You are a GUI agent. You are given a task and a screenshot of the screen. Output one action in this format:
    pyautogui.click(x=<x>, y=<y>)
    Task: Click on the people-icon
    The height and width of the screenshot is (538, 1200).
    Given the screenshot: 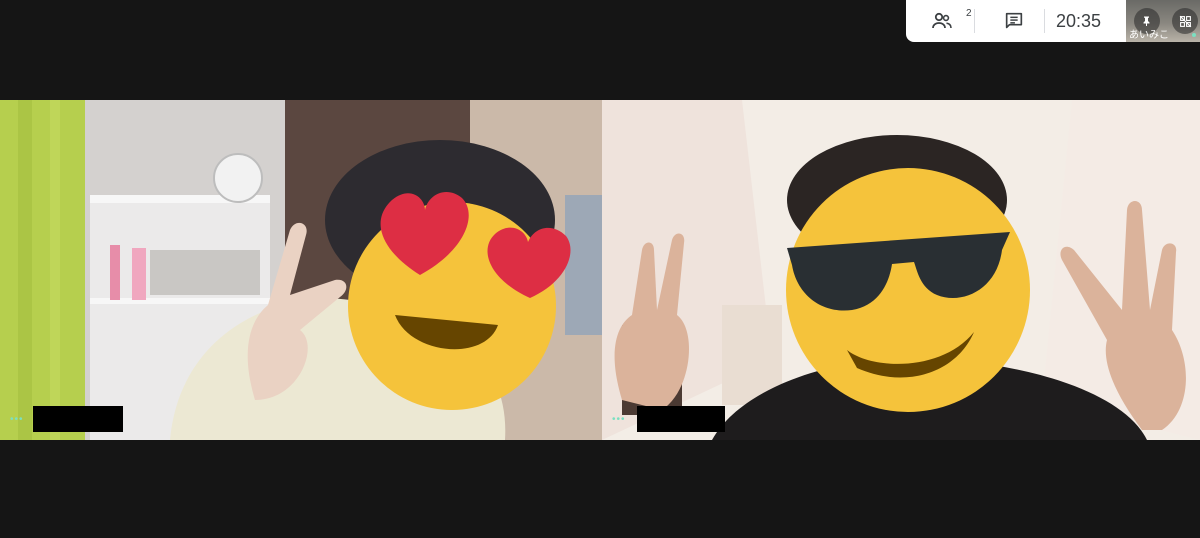 What is the action you would take?
    pyautogui.click(x=942, y=20)
    